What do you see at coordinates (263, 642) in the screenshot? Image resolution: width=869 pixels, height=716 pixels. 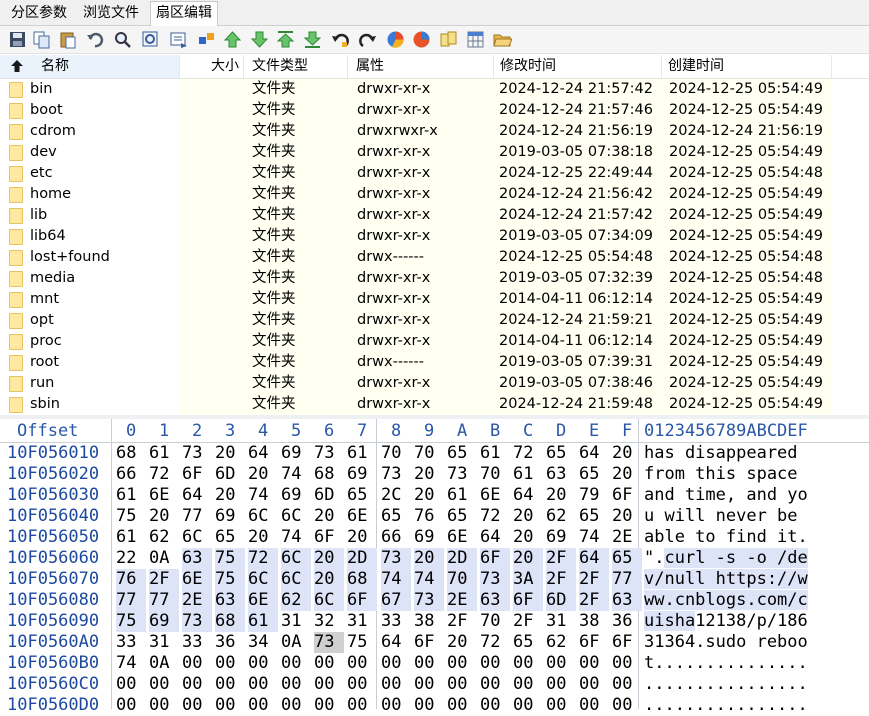 I see `hex-byte: 34` at bounding box center [263, 642].